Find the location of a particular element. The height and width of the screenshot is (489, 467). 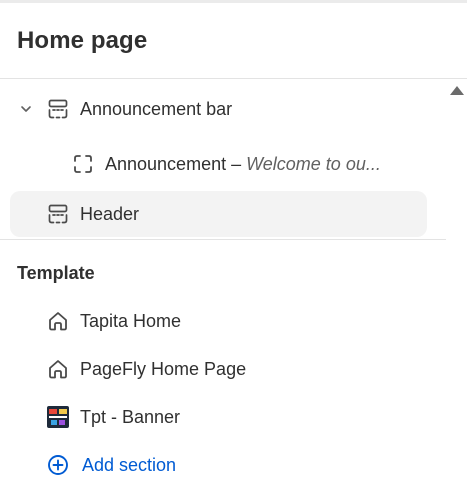

chevron-down-icon is located at coordinates (26, 109).